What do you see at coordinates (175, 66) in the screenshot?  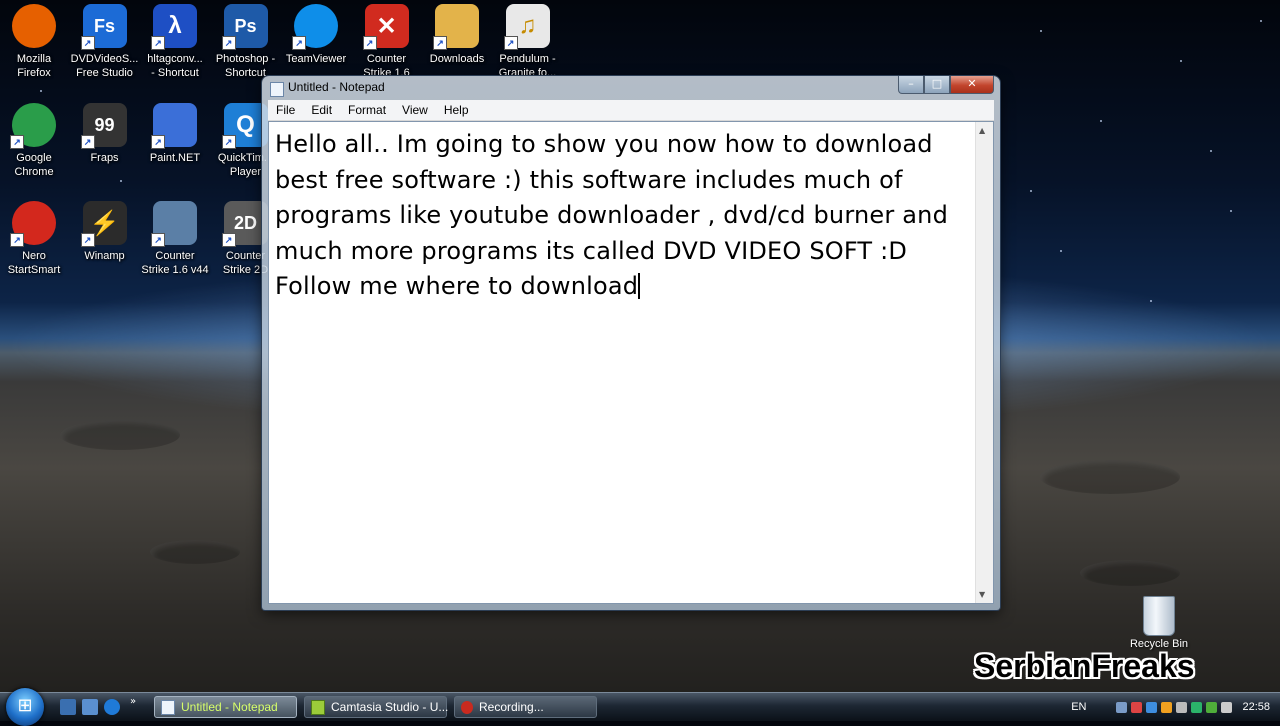 I see `desktop-icon-label: hltagconv... - Shortcut` at bounding box center [175, 66].